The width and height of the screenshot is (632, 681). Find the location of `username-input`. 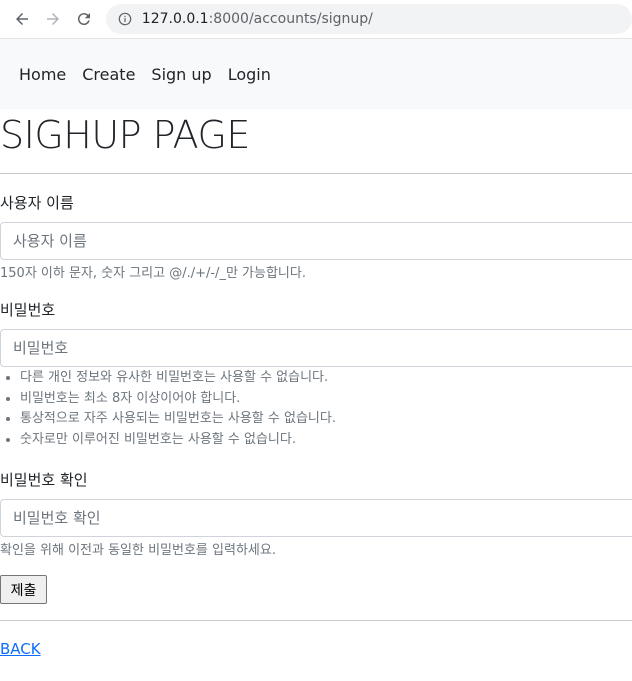

username-input is located at coordinates (316, 241).